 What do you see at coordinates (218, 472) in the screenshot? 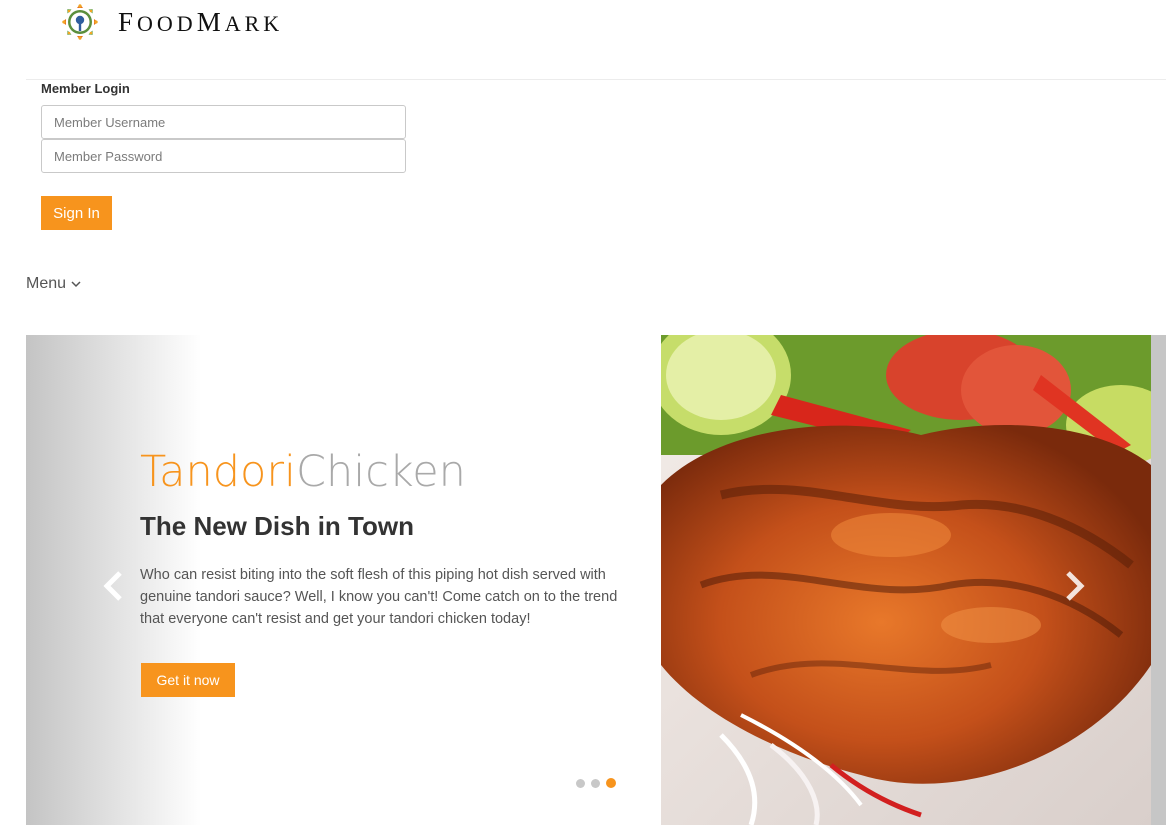
I see `headline-word-tandori: Tandori` at bounding box center [218, 472].